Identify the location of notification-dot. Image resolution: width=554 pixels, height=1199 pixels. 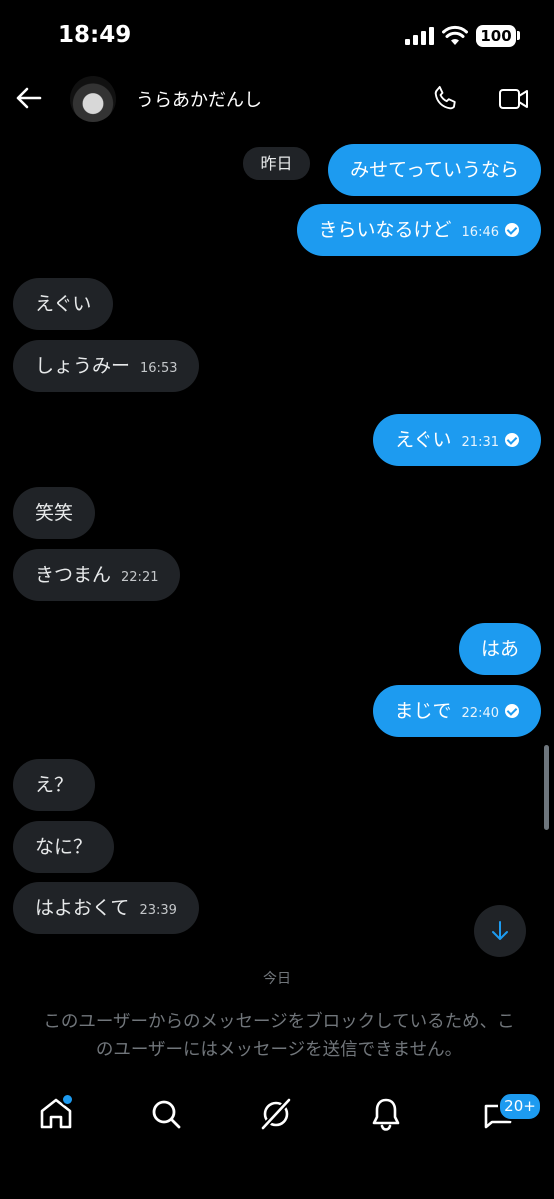
(67, 1099).